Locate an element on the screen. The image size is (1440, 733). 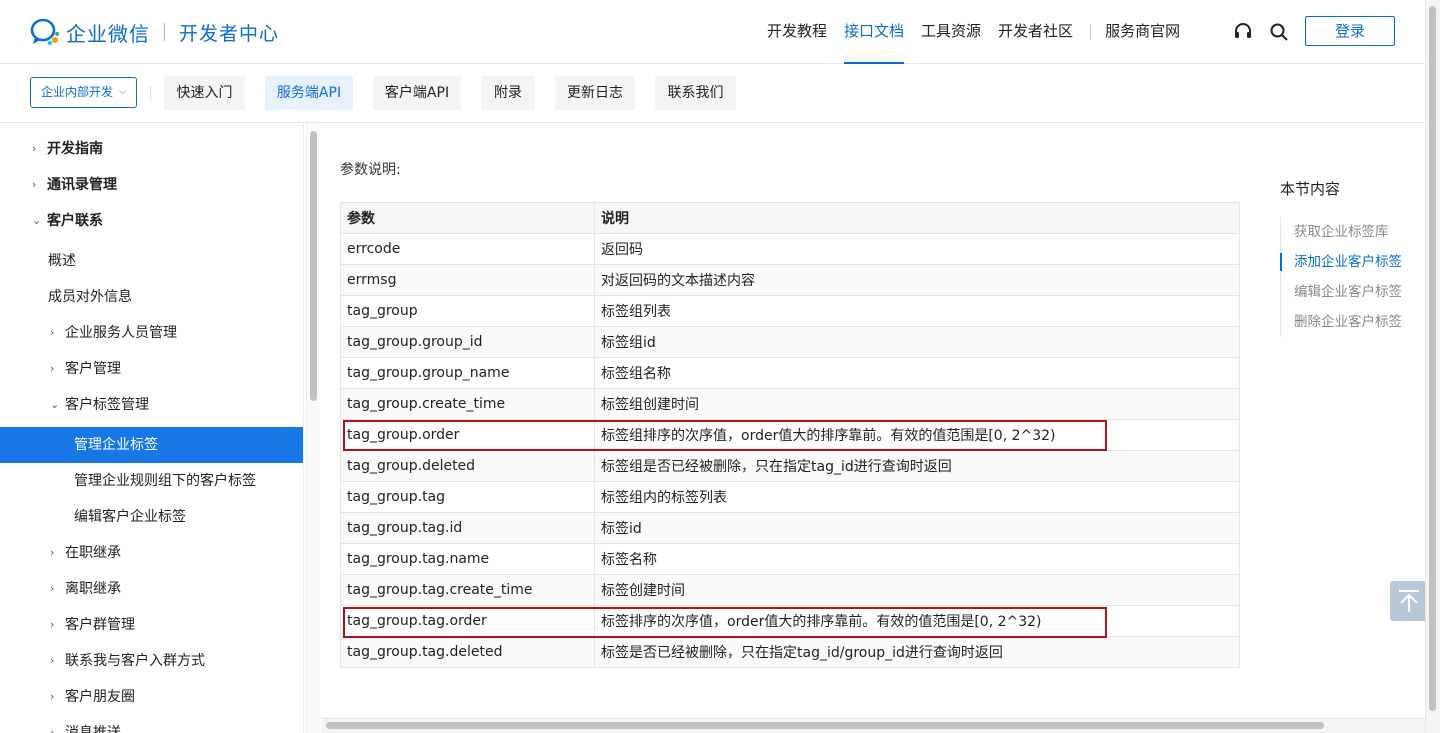
param-desc-cell: 标签创建时间 is located at coordinates (917, 590).